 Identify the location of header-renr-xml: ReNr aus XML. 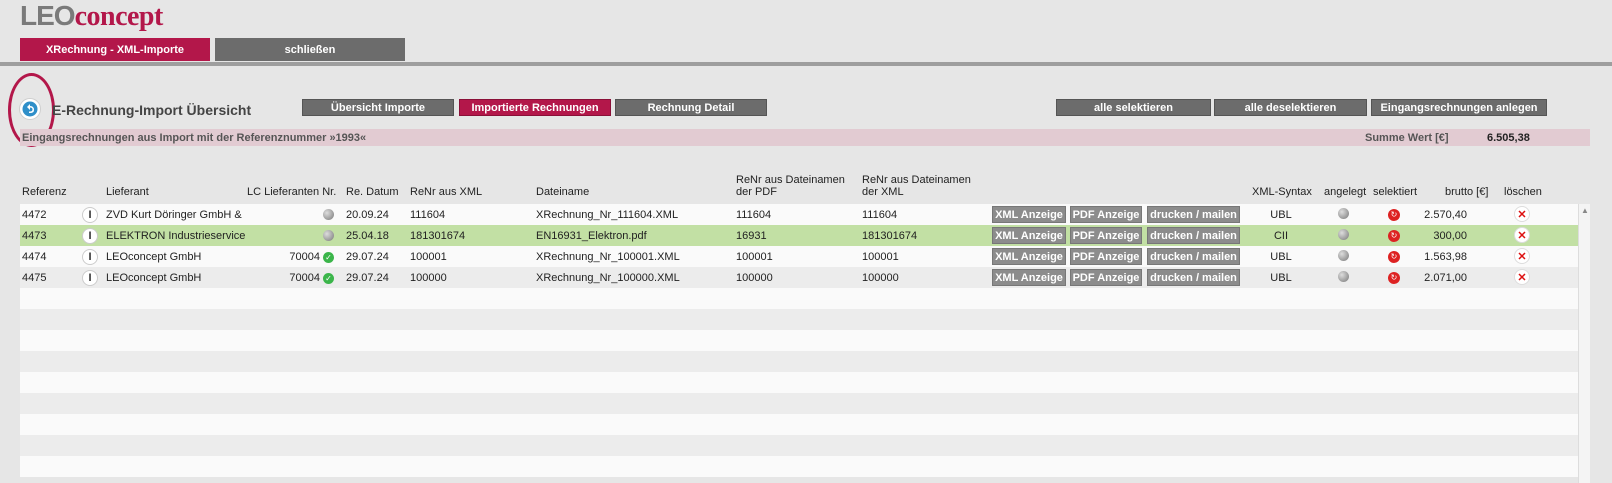
(446, 192).